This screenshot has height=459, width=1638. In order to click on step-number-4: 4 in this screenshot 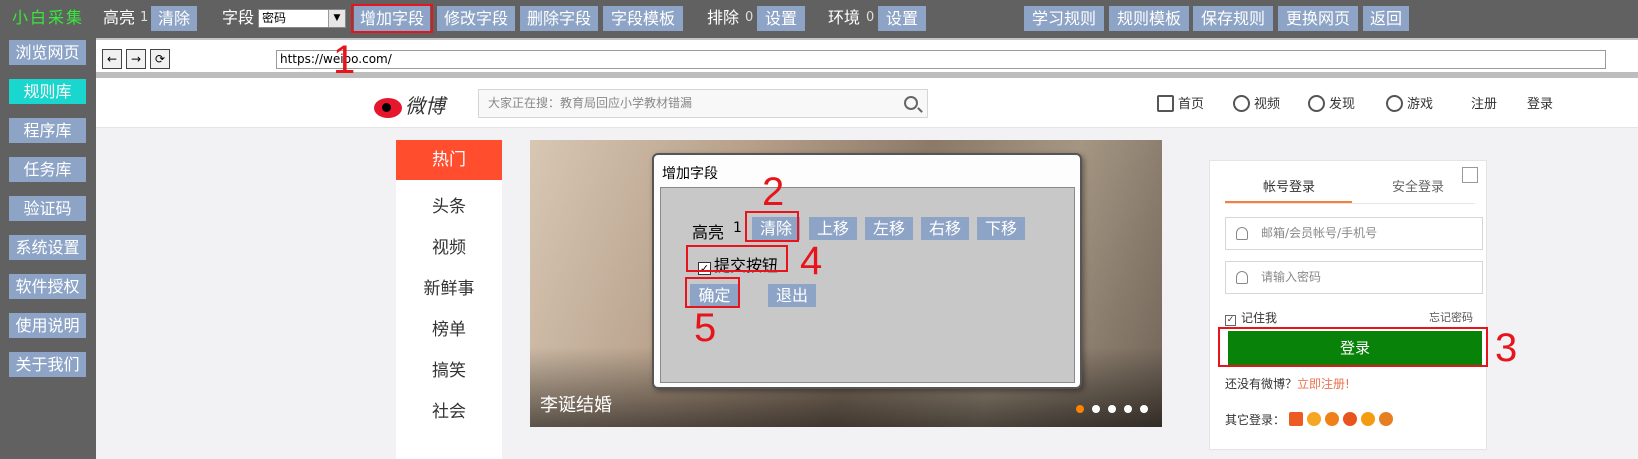, I will do `click(811, 261)`.